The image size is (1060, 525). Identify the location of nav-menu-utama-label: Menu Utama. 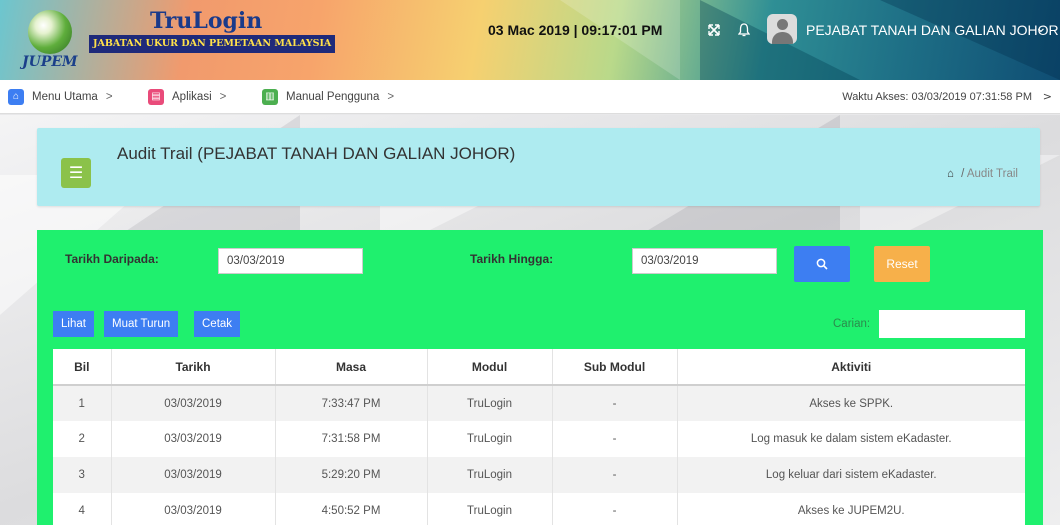
(65, 97).